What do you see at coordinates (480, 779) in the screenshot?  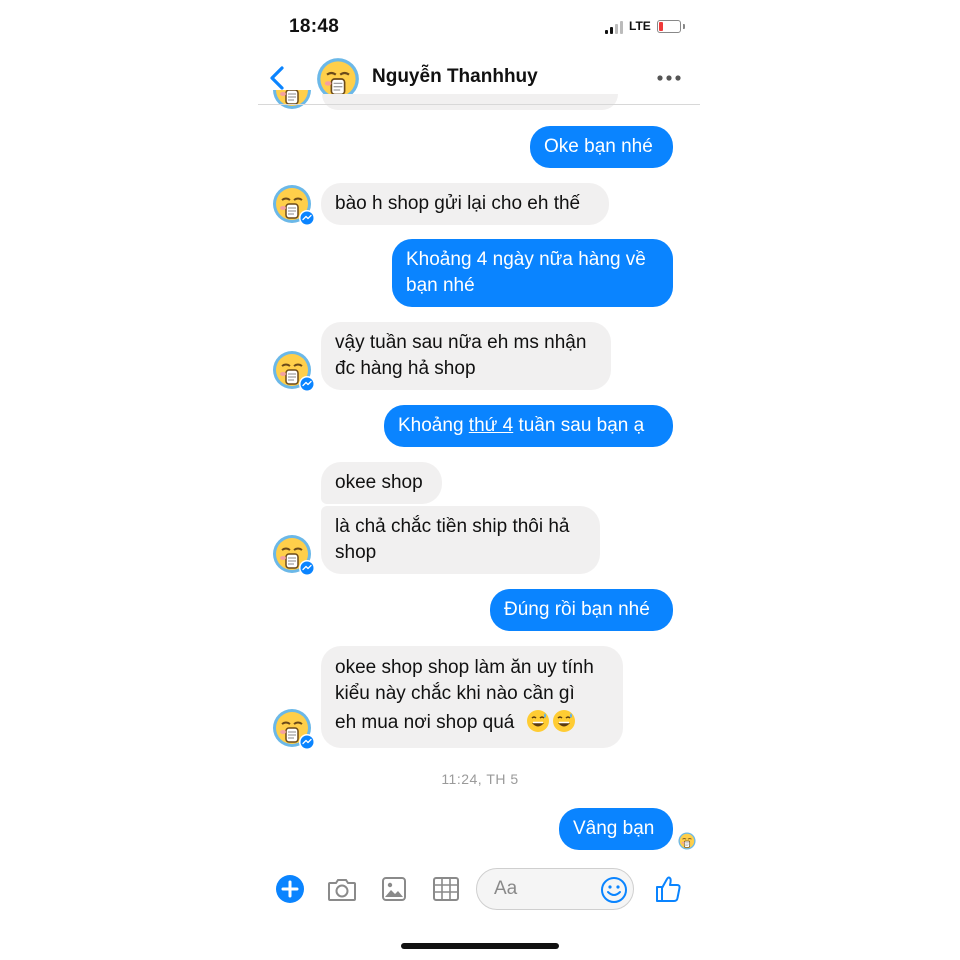 I see `message-timestamp: 11:24, TH 5` at bounding box center [480, 779].